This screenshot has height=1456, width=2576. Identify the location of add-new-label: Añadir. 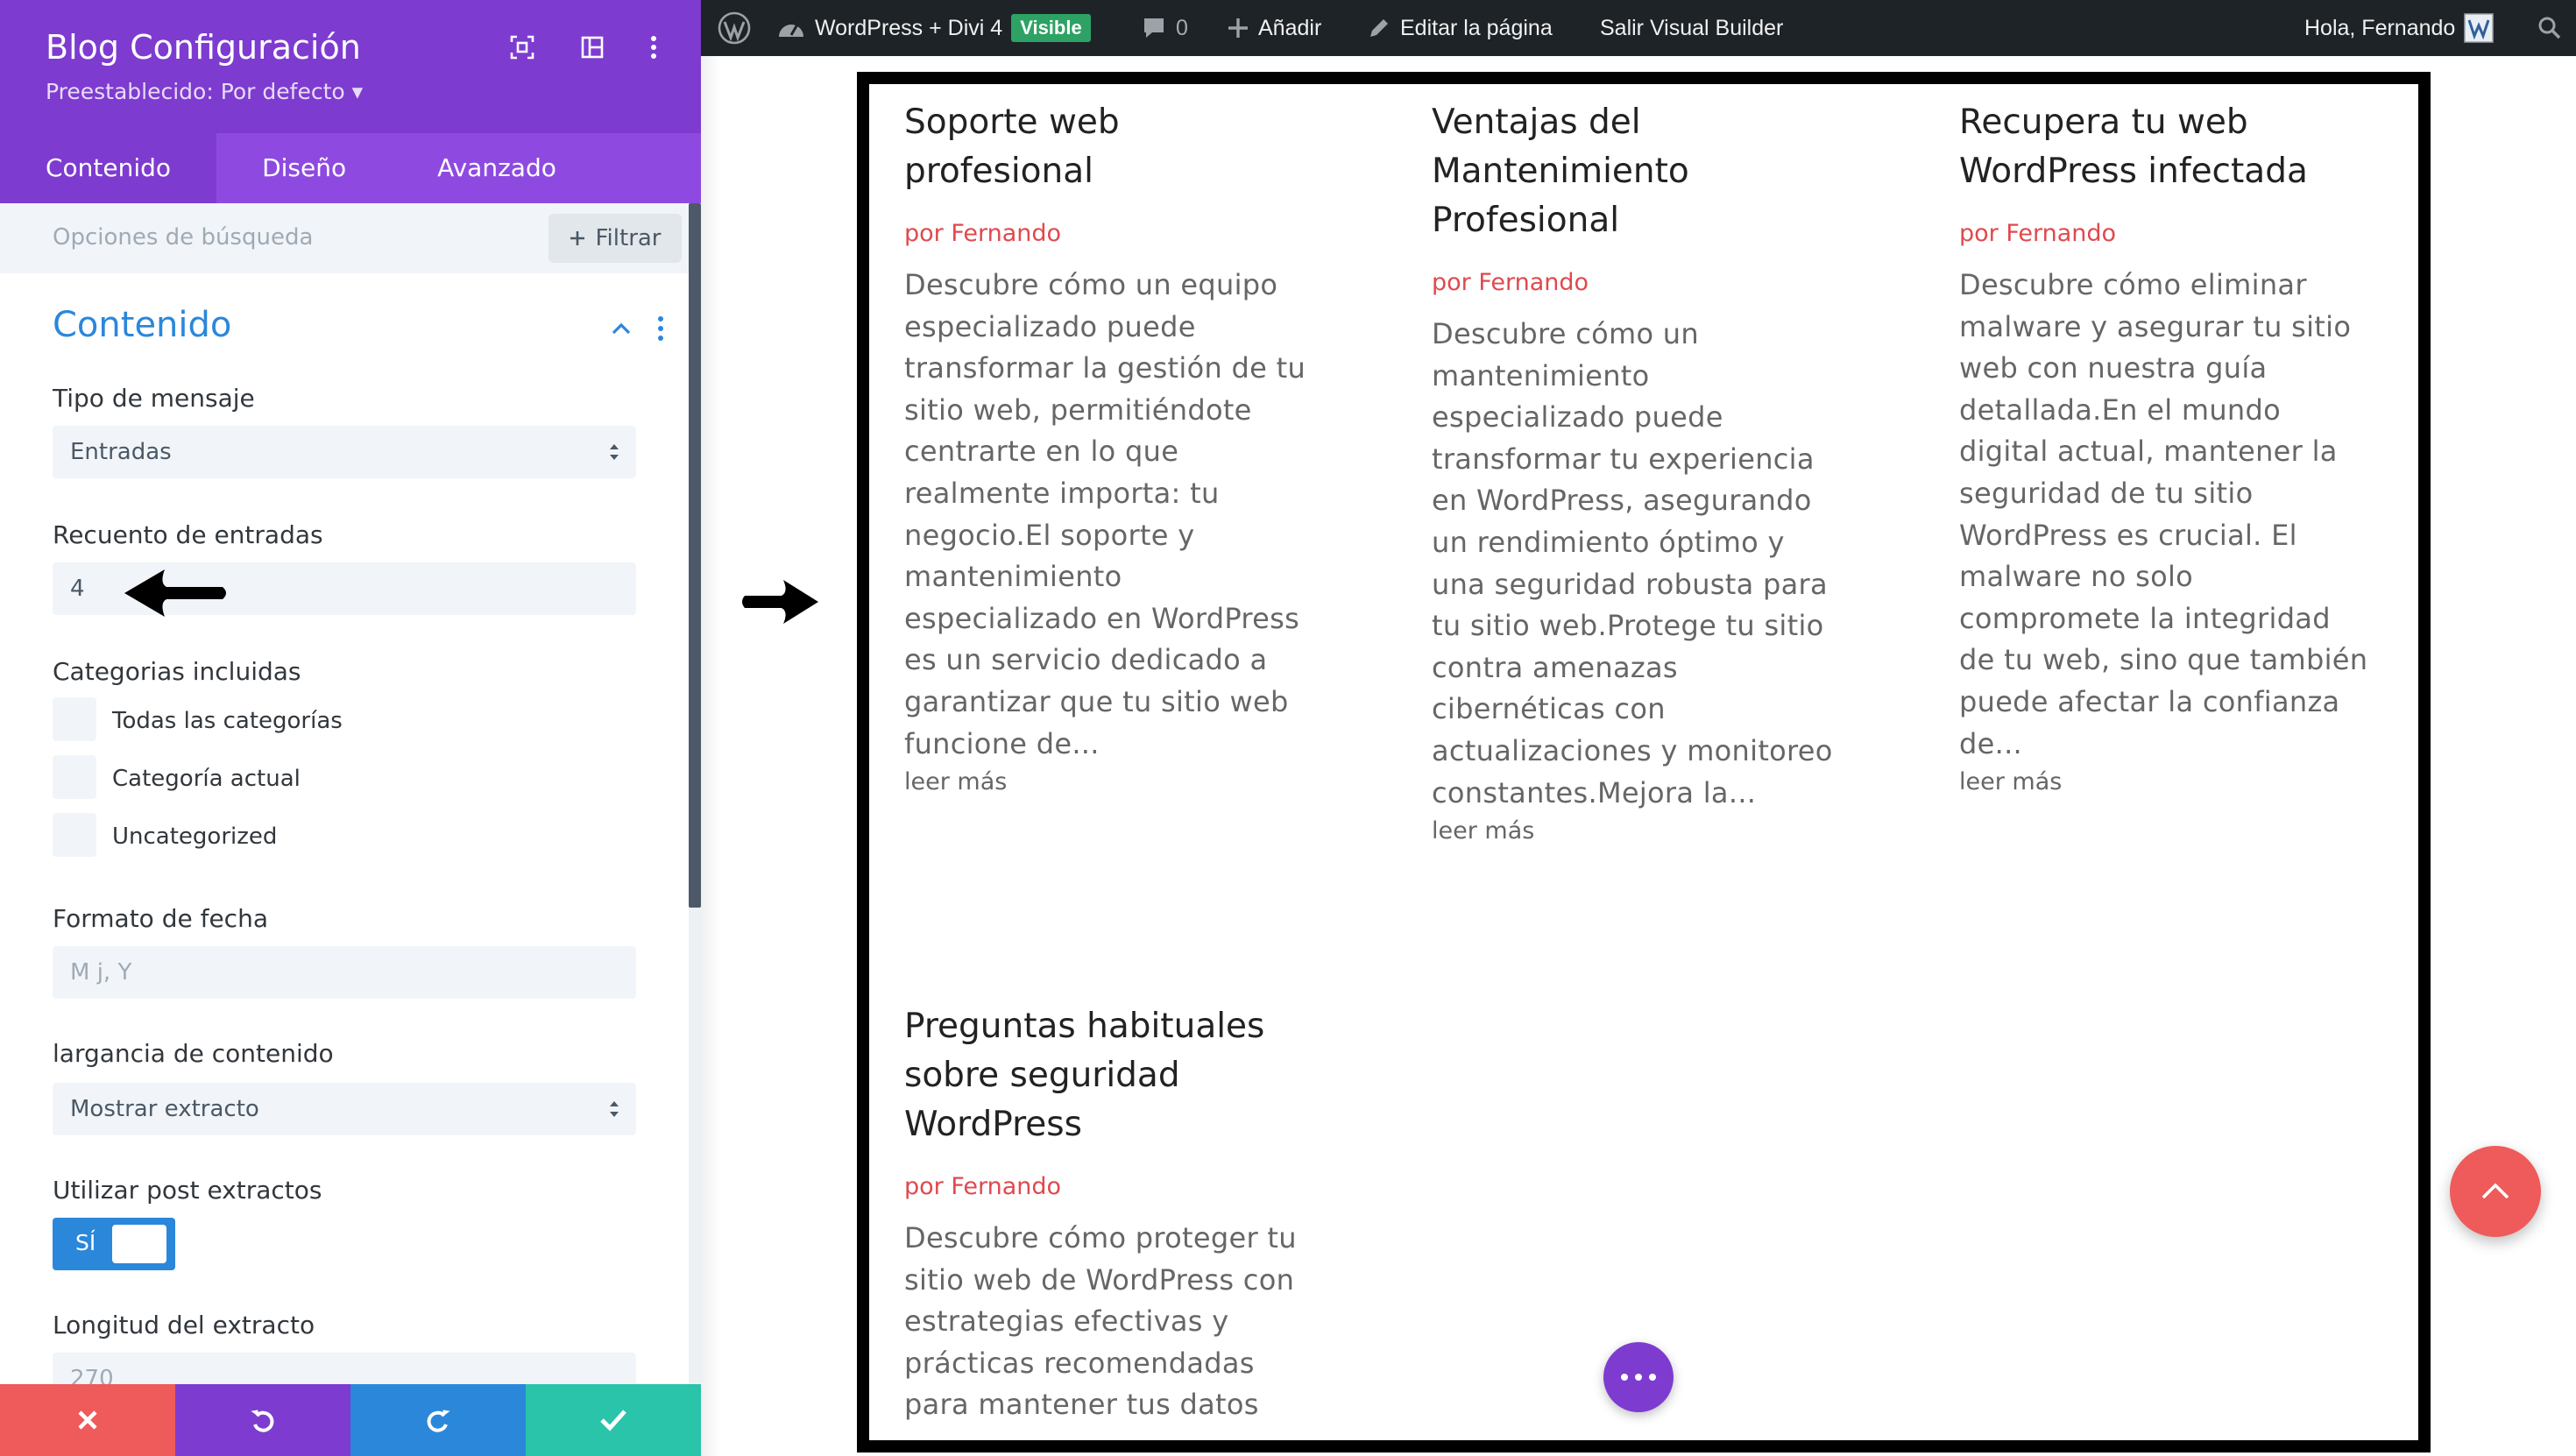
(1290, 27).